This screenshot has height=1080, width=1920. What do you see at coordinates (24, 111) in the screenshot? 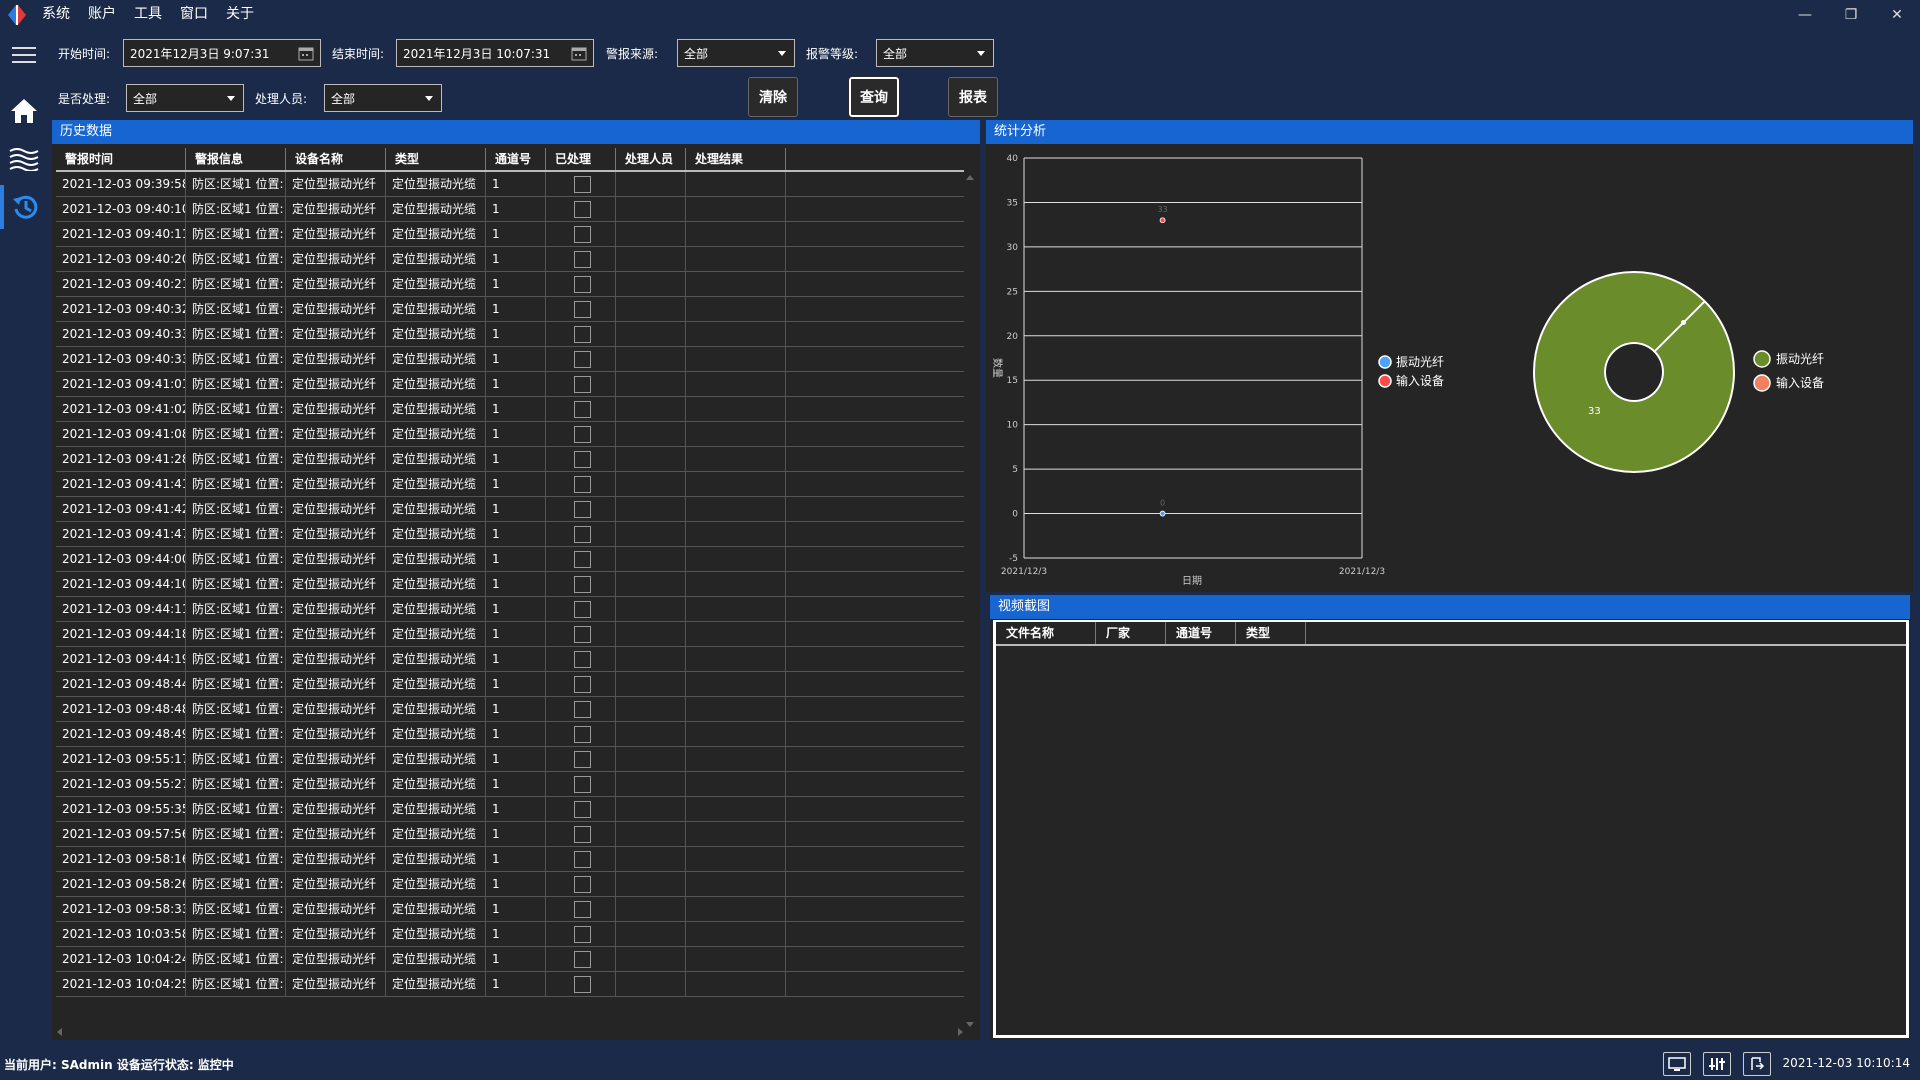
I see `home-icon` at bounding box center [24, 111].